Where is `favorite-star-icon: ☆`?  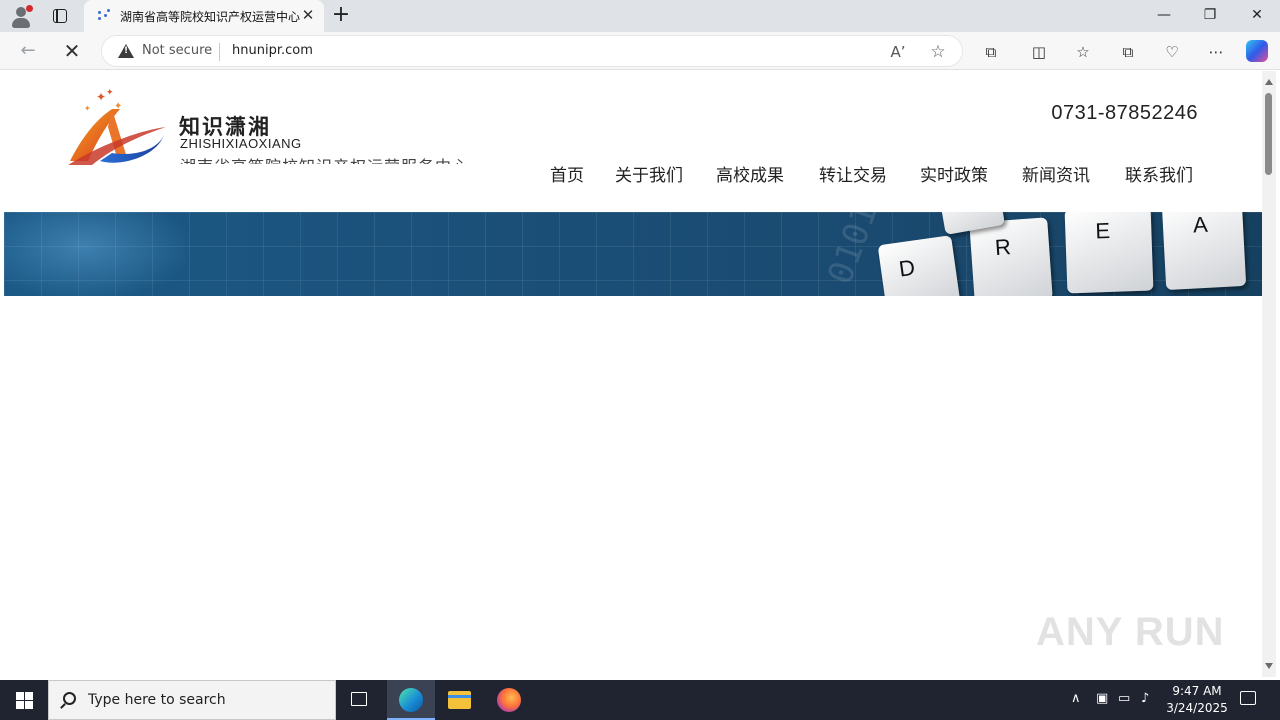
favorite-star-icon: ☆ is located at coordinates (938, 52).